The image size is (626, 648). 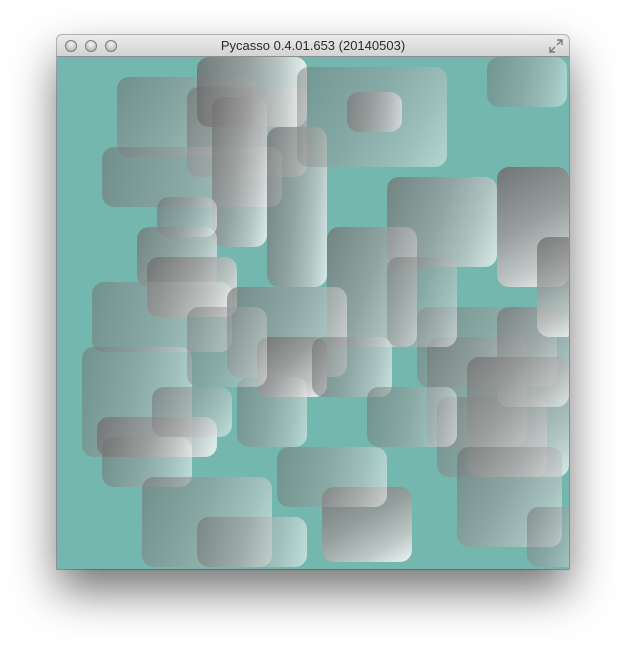 What do you see at coordinates (556, 46) in the screenshot?
I see `fullscreen-arrows-icon` at bounding box center [556, 46].